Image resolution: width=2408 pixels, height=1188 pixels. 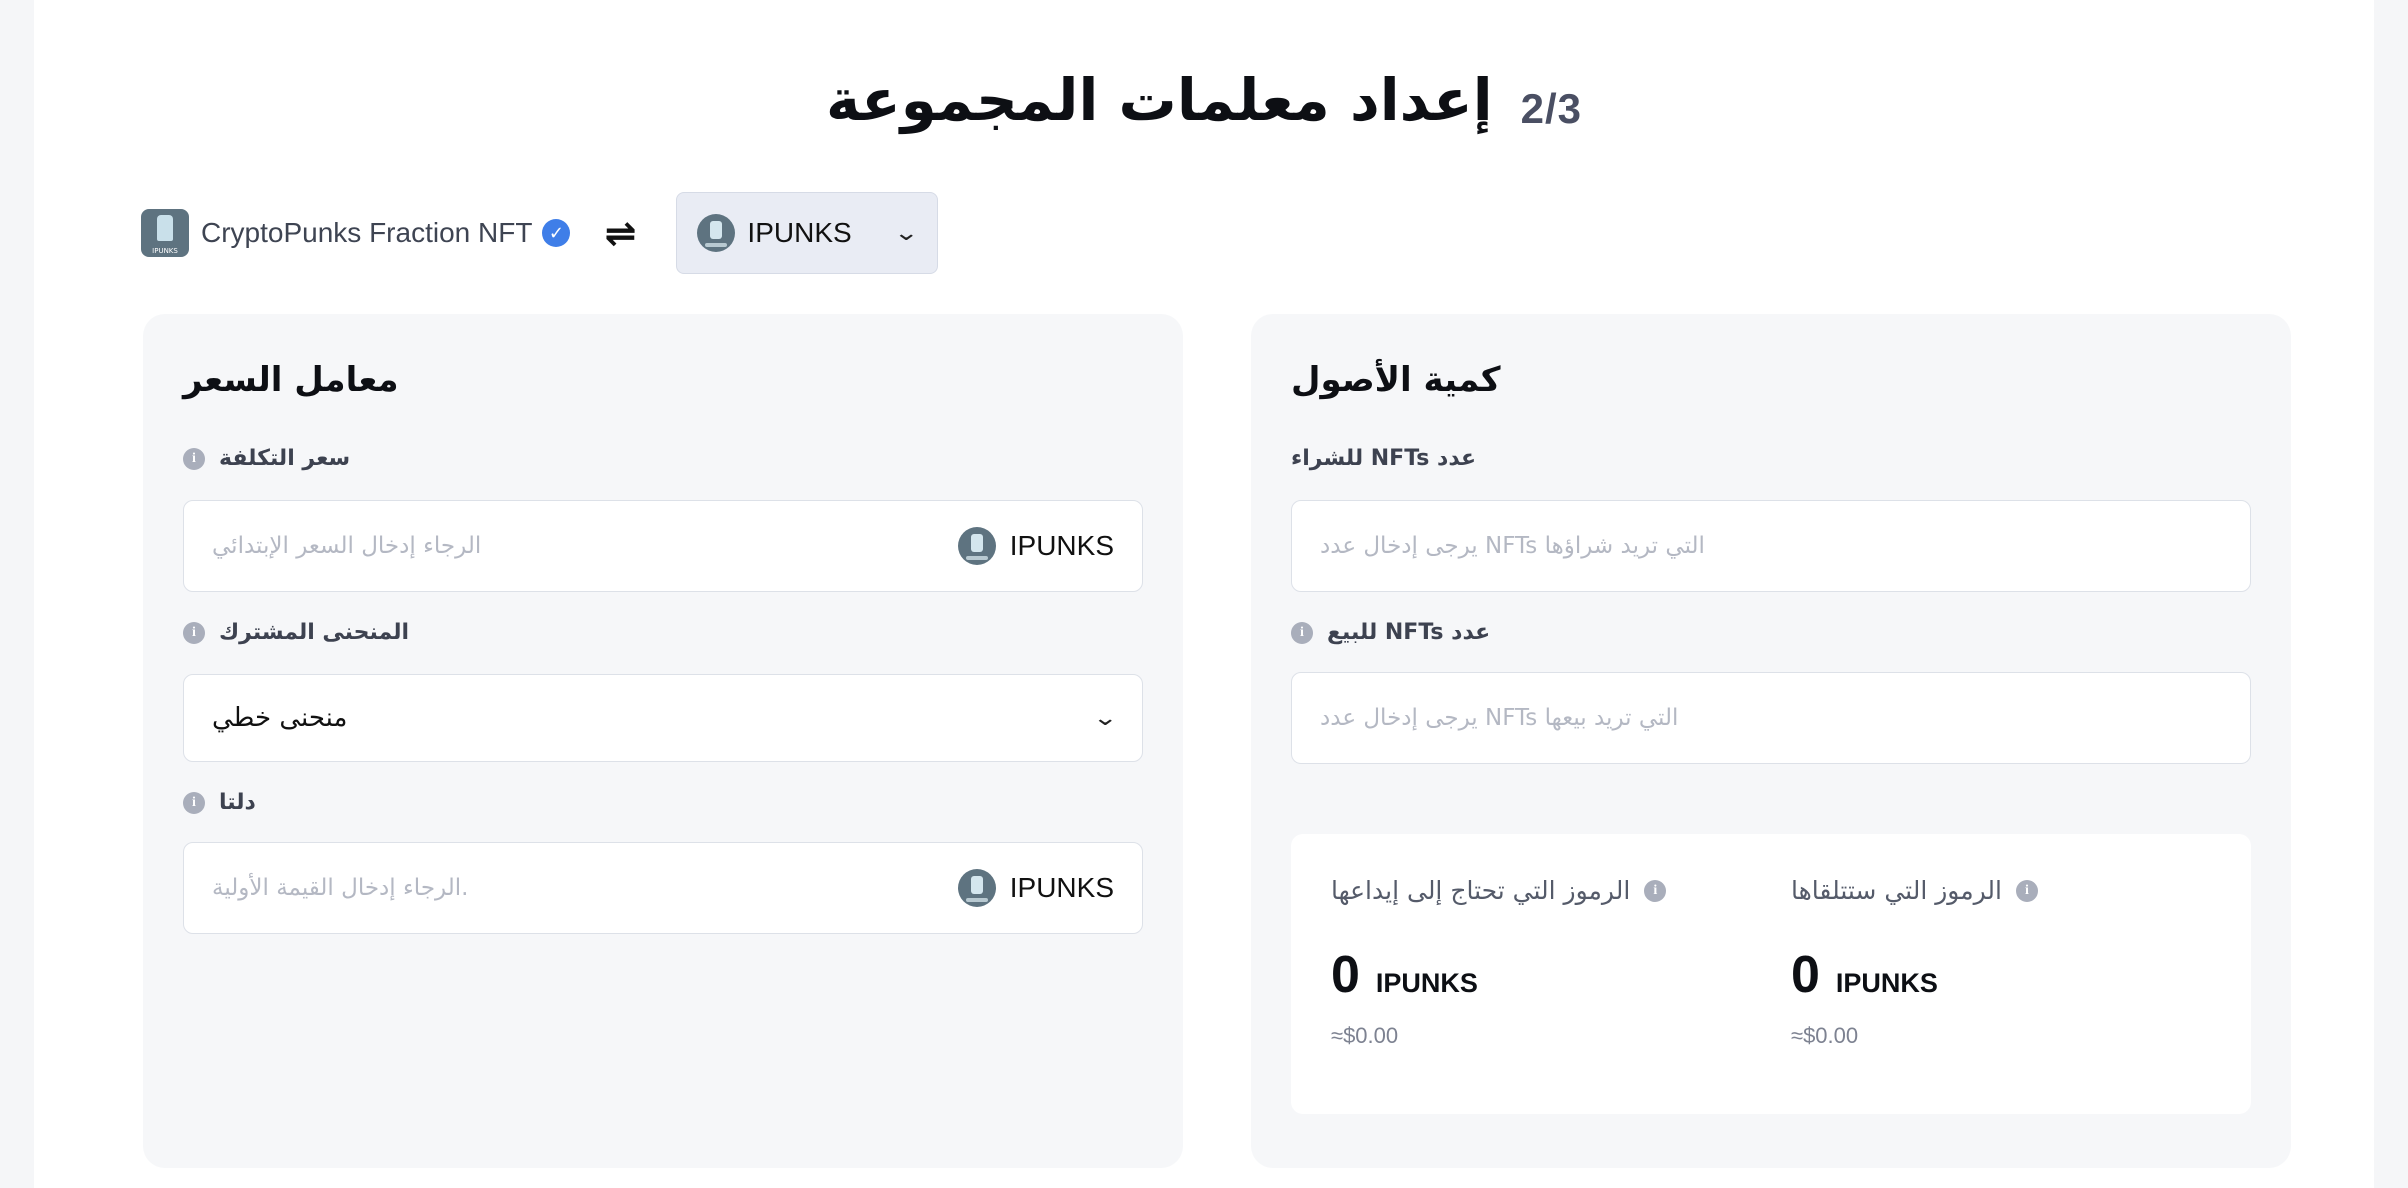 What do you see at coordinates (1771, 718) in the screenshot?
I see `sell-count-input: يرجى إدخال عدد NFTs التي تريد بيعها` at bounding box center [1771, 718].